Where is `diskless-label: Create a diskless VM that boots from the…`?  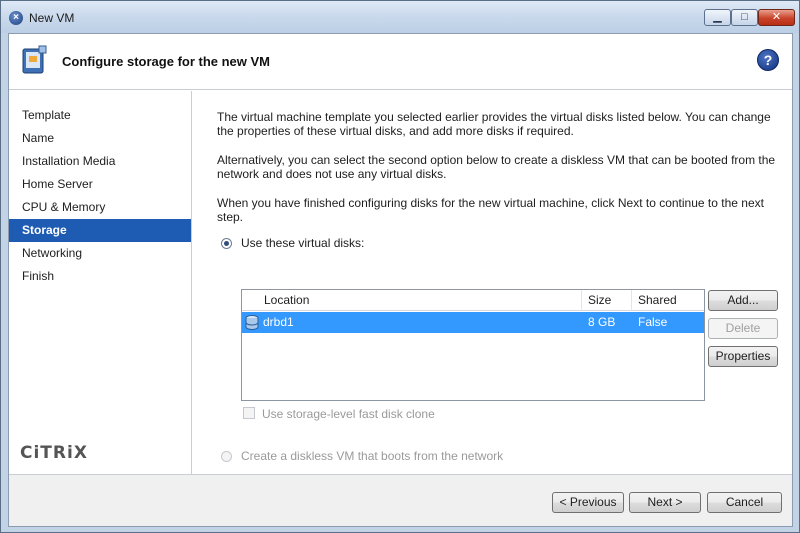 diskless-label: Create a diskless VM that boots from the… is located at coordinates (372, 456).